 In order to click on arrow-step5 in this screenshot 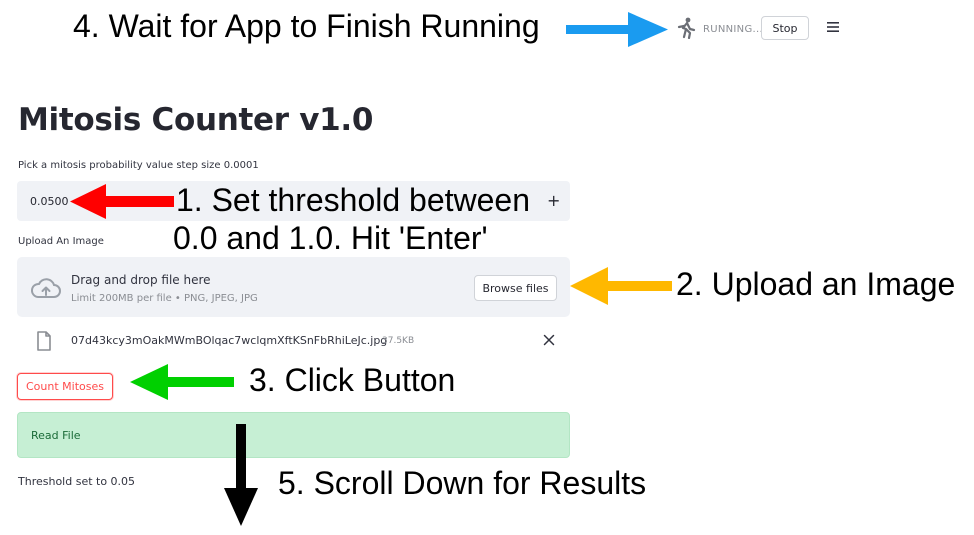, I will do `click(241, 475)`.